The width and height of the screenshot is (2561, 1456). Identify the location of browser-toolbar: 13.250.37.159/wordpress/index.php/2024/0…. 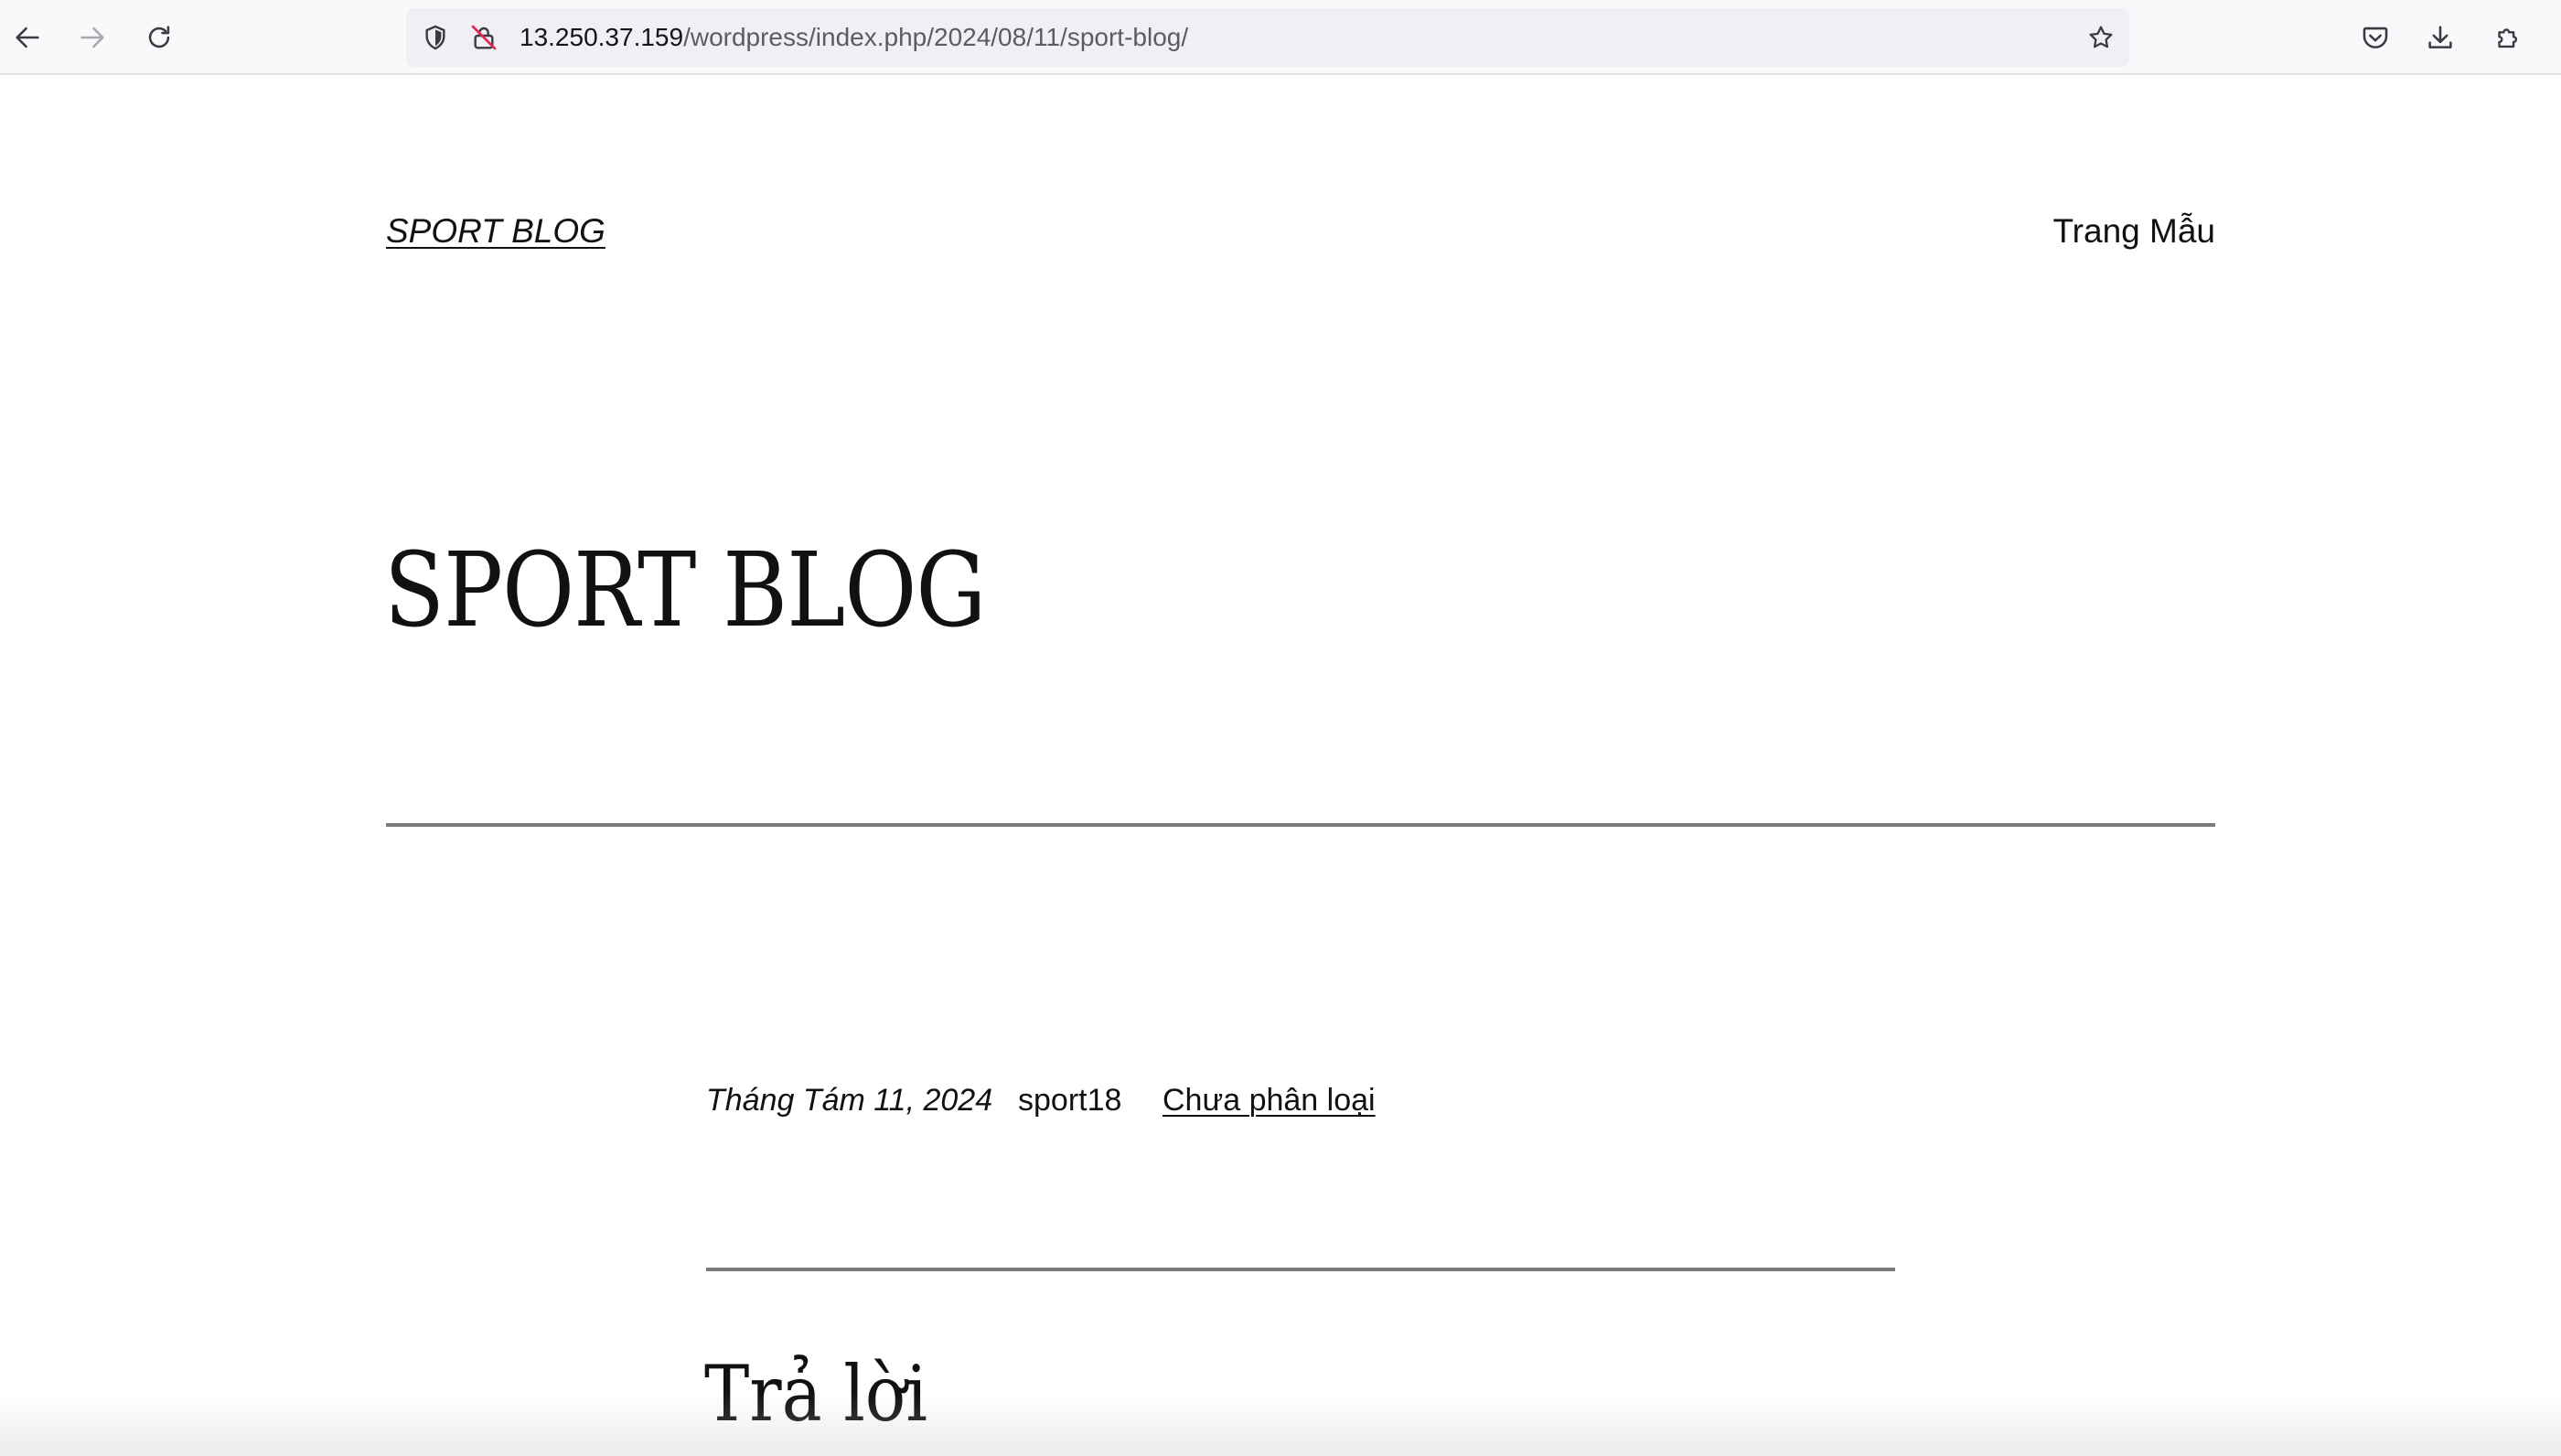
(1280, 37).